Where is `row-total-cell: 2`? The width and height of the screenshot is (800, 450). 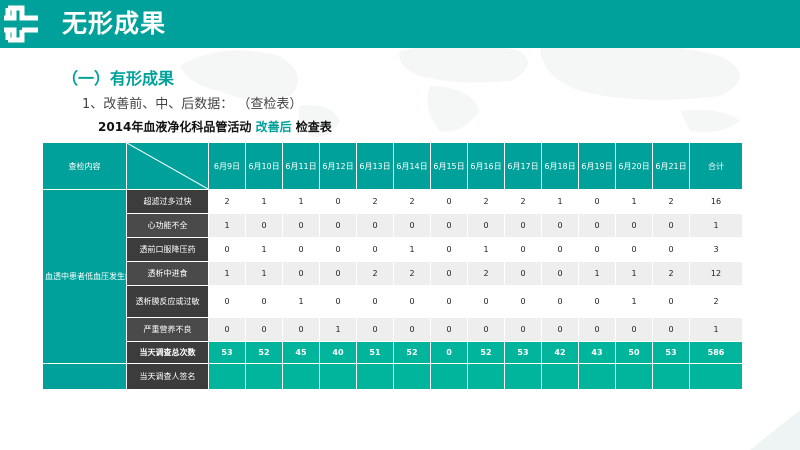 row-total-cell: 2 is located at coordinates (716, 302).